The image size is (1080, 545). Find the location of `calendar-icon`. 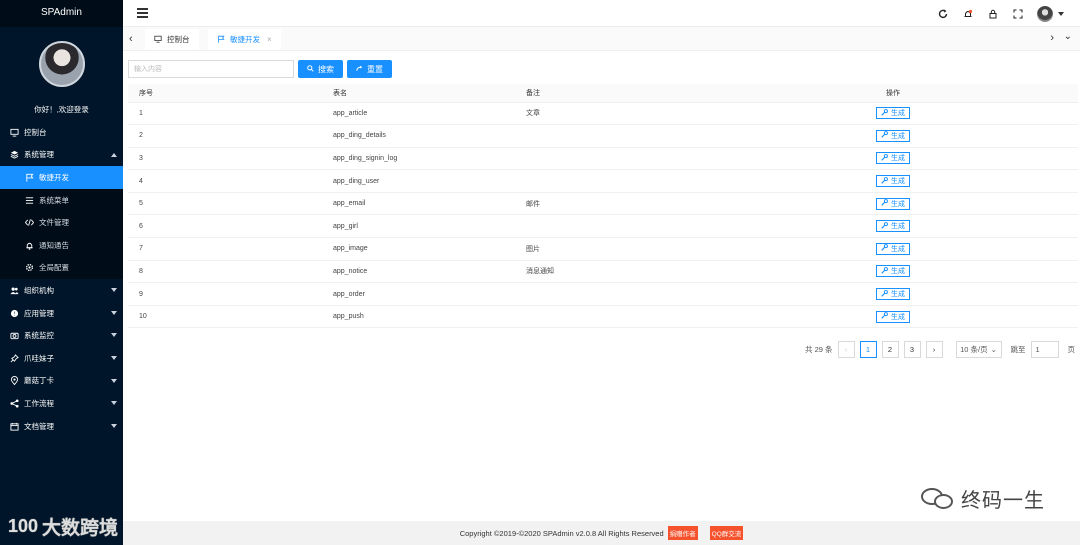

calendar-icon is located at coordinates (14, 426).